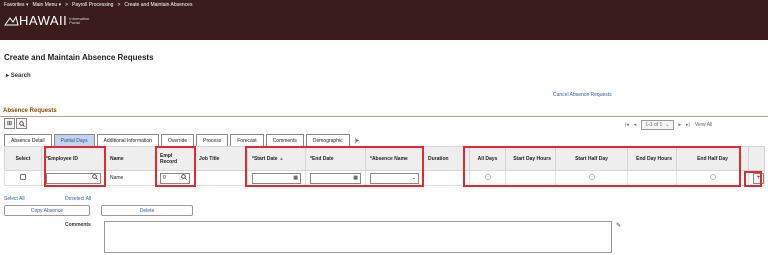 This screenshot has width=768, height=255. I want to click on show-all-columns-icon: |▸, so click(357, 140).